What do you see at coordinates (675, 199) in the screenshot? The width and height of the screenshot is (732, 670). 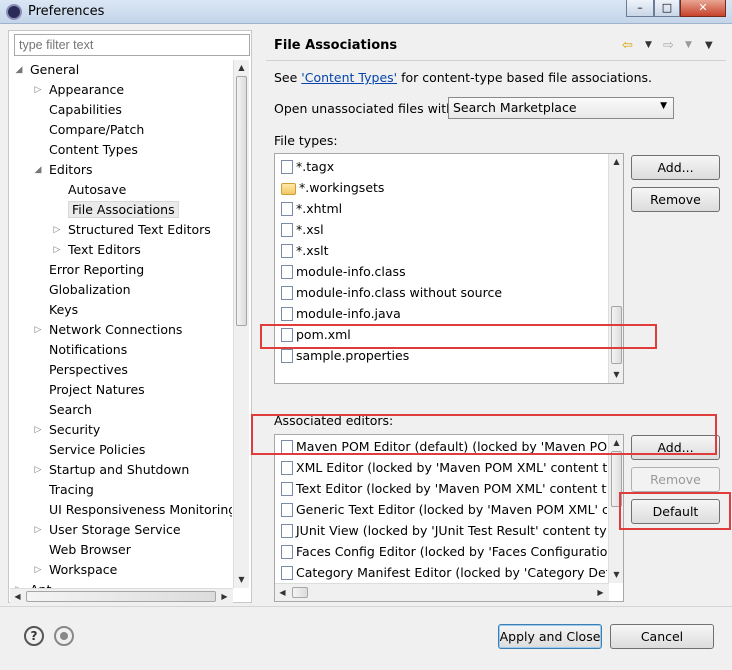 I see `remove-file-type-button: Remove` at bounding box center [675, 199].